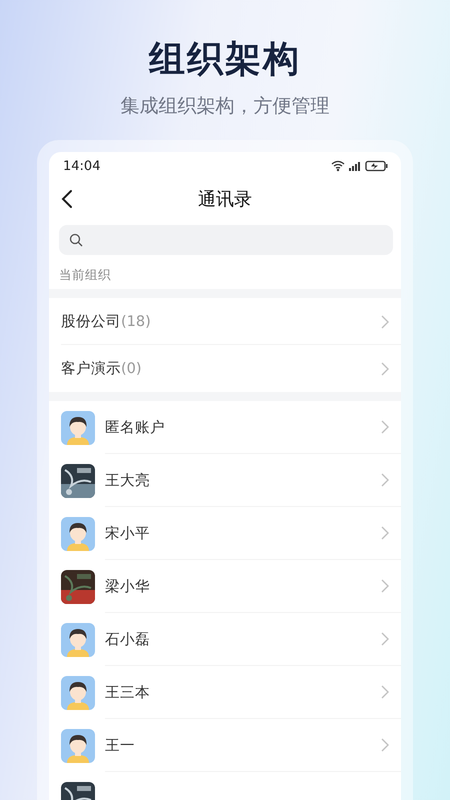 The image size is (450, 800). I want to click on contact-name: 宋小平, so click(127, 533).